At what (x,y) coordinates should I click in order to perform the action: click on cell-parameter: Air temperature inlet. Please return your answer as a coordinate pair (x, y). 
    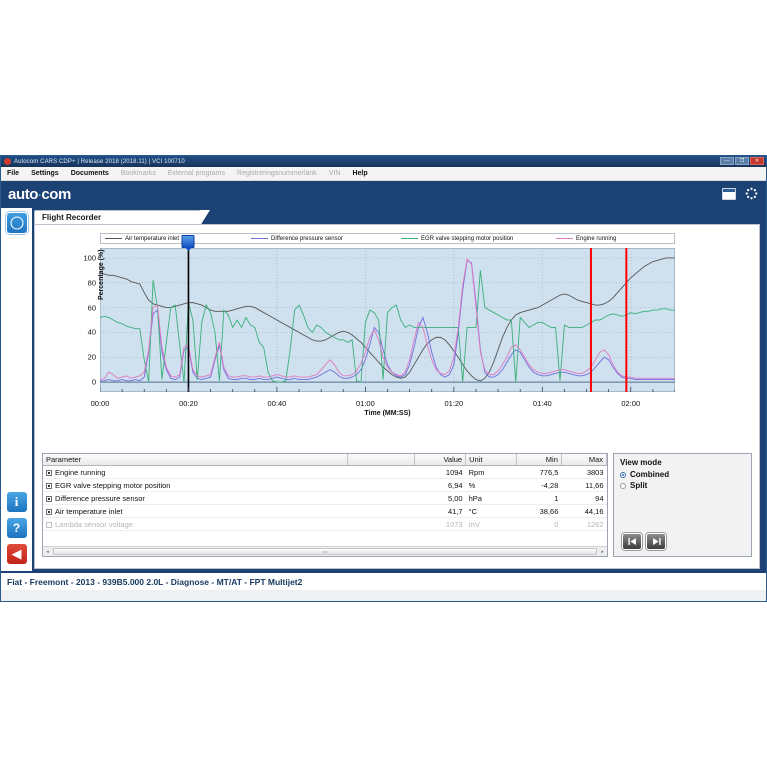
    Looking at the image, I should click on (195, 511).